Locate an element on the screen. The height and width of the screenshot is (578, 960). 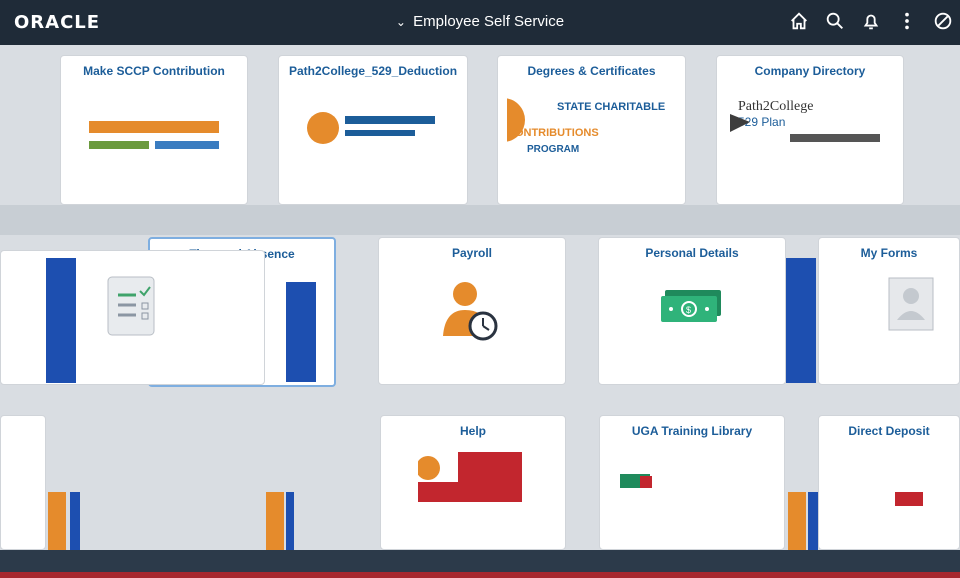
tile-partial-left is located at coordinates (23, 482).